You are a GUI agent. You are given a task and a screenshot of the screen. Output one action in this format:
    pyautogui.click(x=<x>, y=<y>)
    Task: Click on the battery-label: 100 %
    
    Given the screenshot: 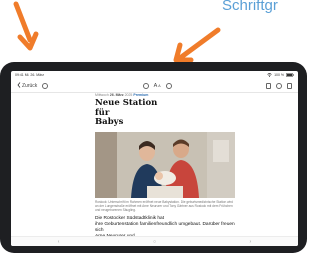 What is the action you would take?
    pyautogui.click(x=279, y=75)
    